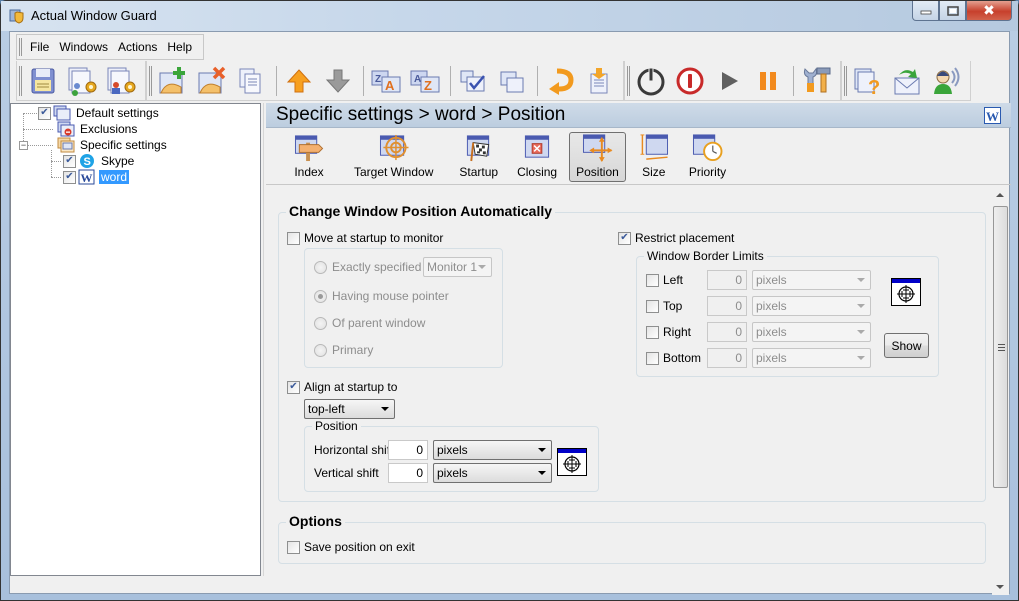  What do you see at coordinates (599, 81) in the screenshot?
I see `import-button` at bounding box center [599, 81].